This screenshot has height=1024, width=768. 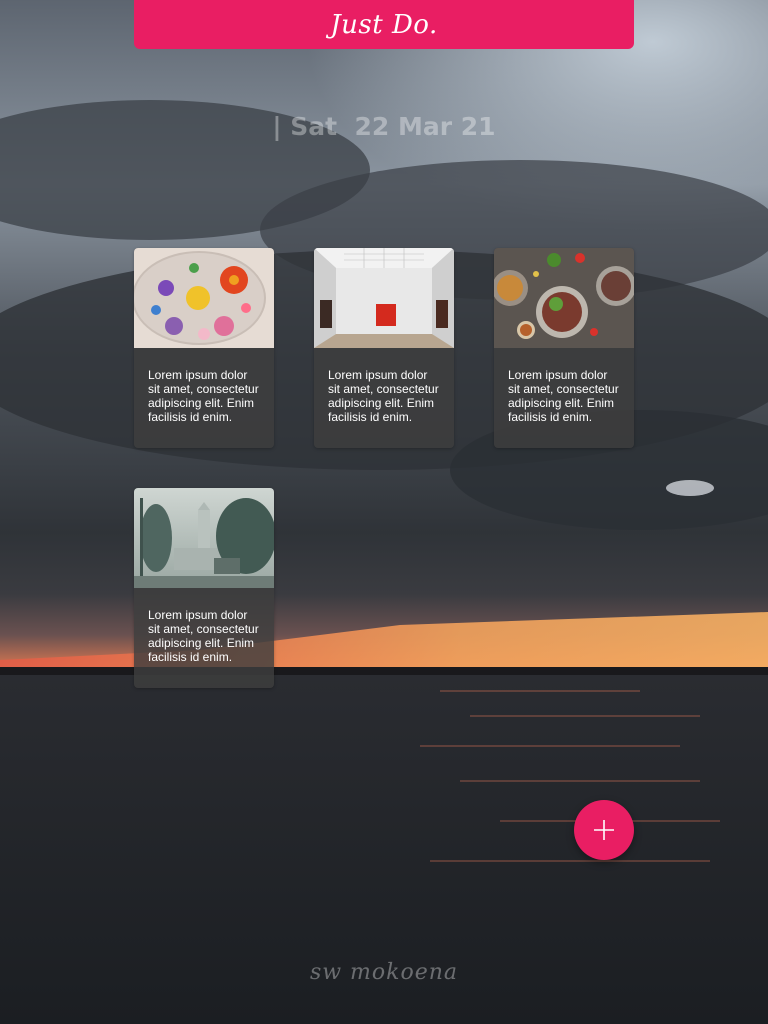 I want to click on gallery-room-photo, so click(x=384, y=298).